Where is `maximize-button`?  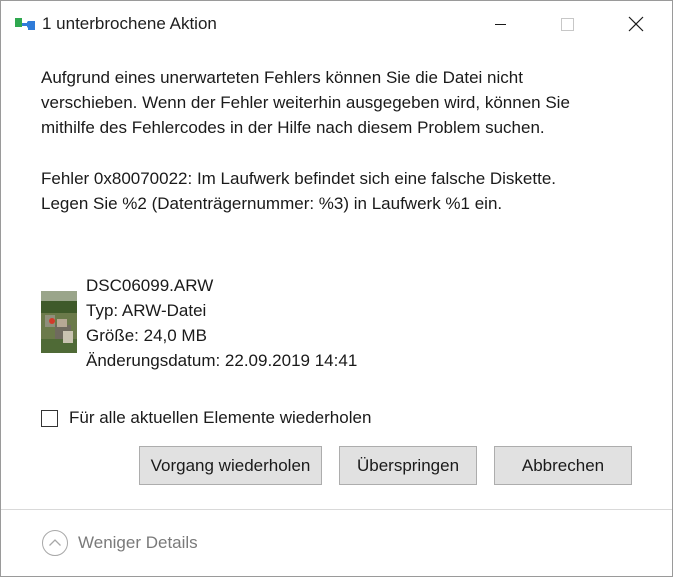 maximize-button is located at coordinates (567, 24).